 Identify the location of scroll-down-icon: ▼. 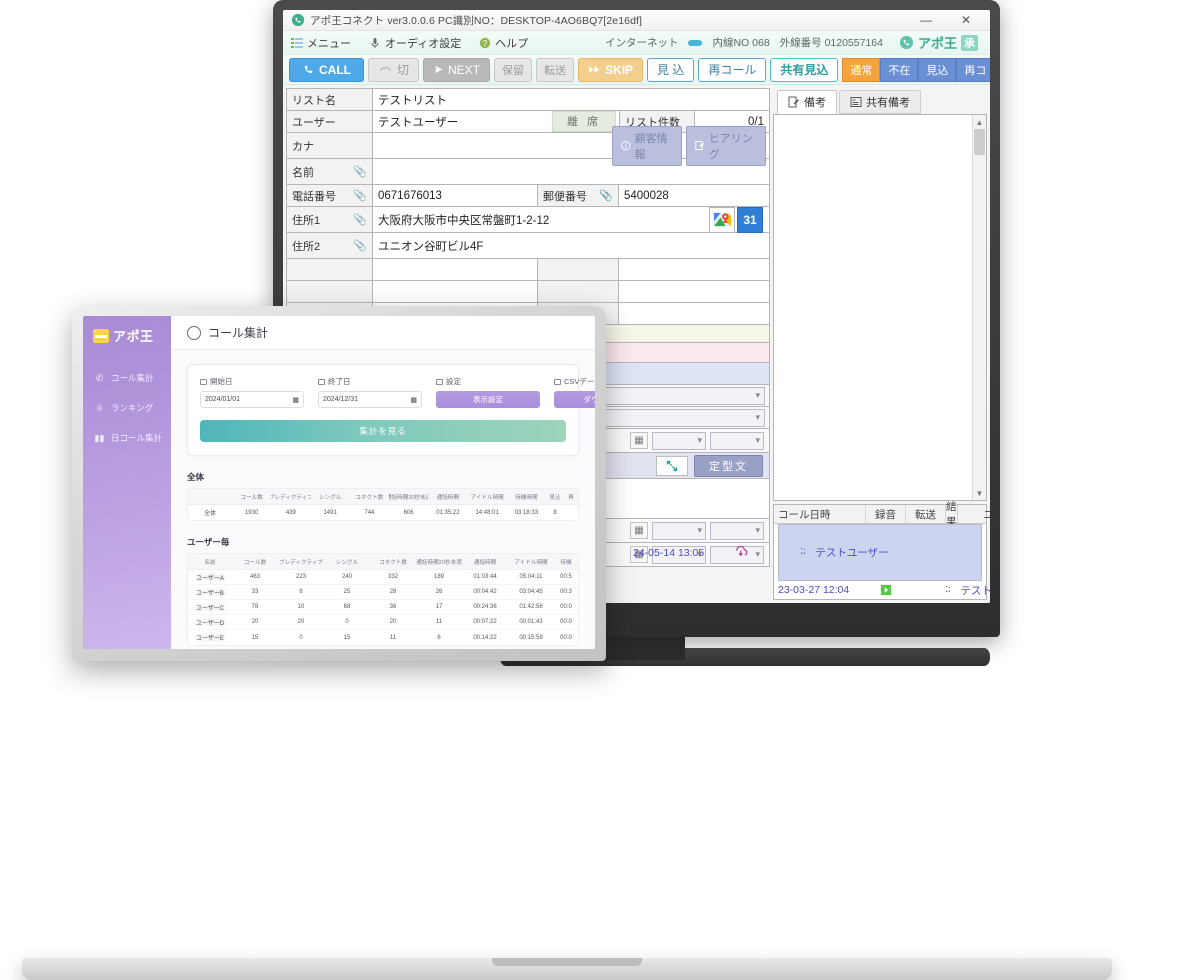
(979, 493).